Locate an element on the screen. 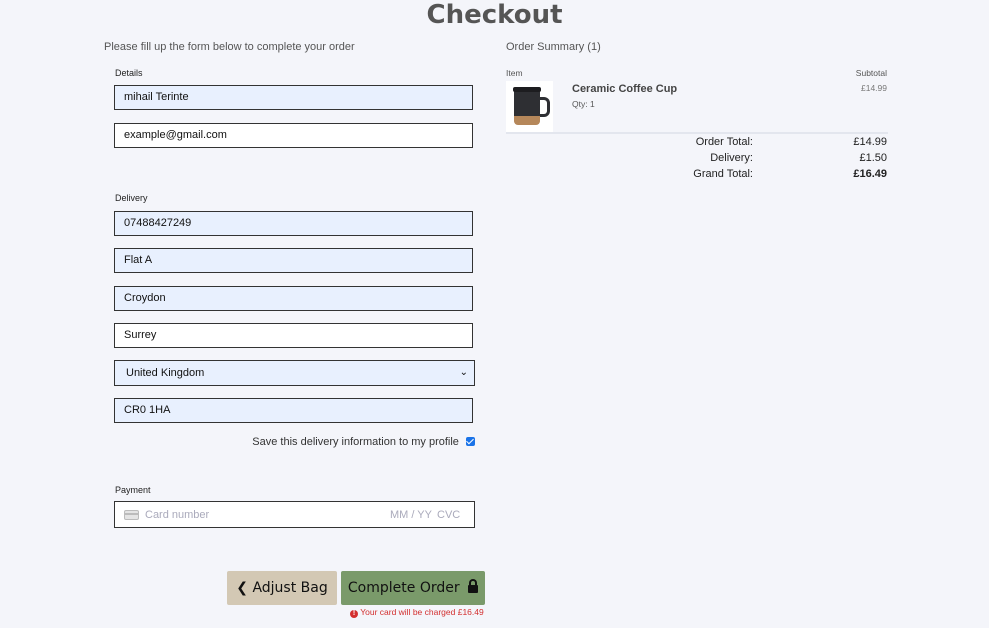  credit-card-icon is located at coordinates (131, 515).